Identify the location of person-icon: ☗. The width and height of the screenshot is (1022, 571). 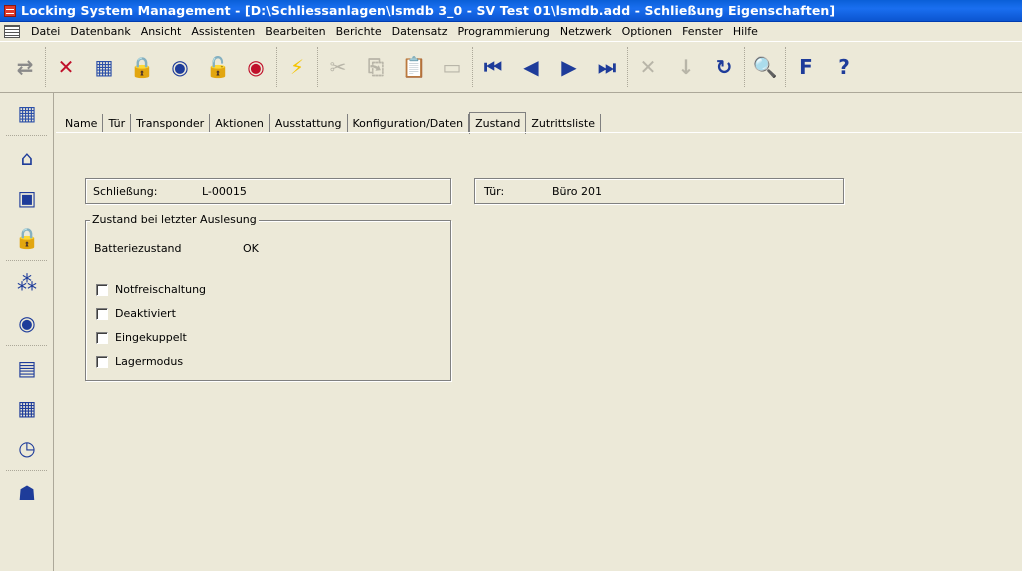
(27, 493).